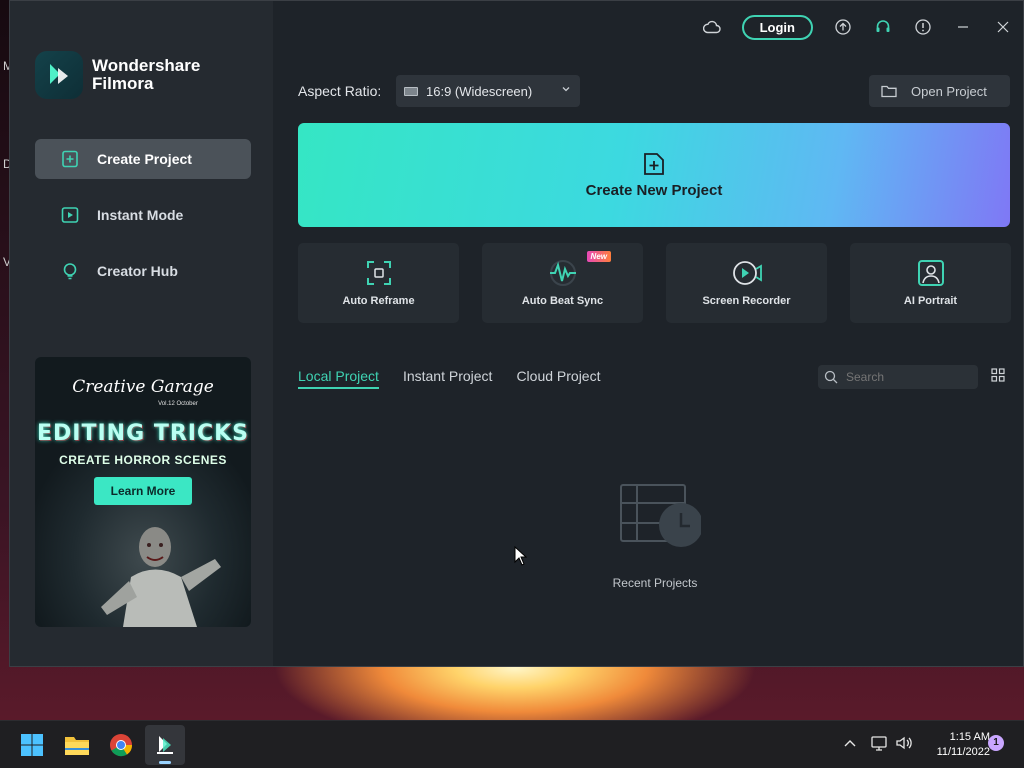 The height and width of the screenshot is (768, 1024). I want to click on system-tray, so click(878, 743).